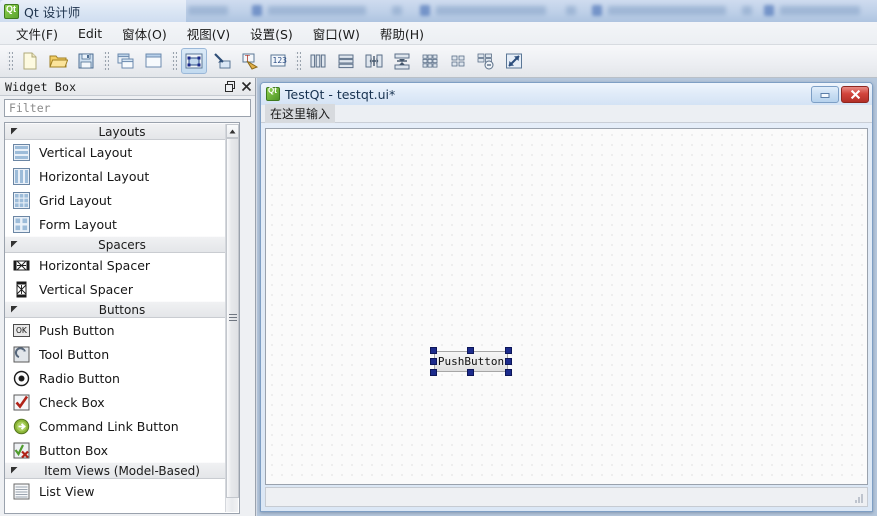  Describe the element at coordinates (508, 372) in the screenshot. I see `resize-handle-se` at that location.